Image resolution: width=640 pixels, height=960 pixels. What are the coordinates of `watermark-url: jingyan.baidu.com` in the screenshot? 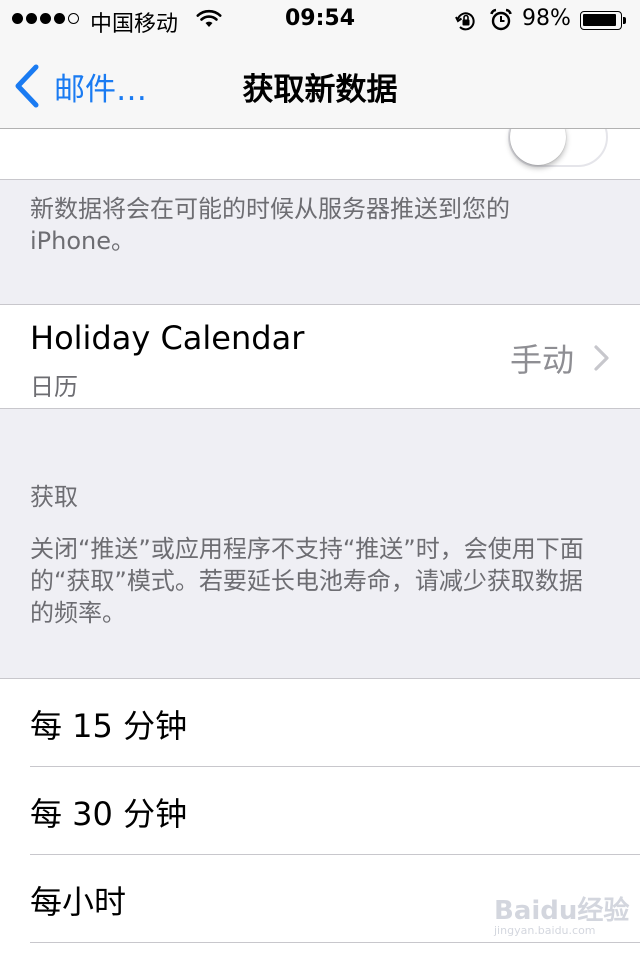 It's located at (545, 930).